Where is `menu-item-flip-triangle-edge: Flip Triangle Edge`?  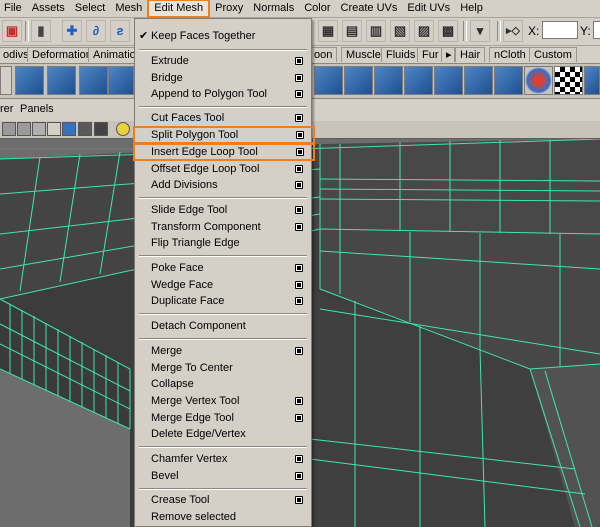
menu-item-flip-triangle-edge: Flip Triangle Edge is located at coordinates (223, 243).